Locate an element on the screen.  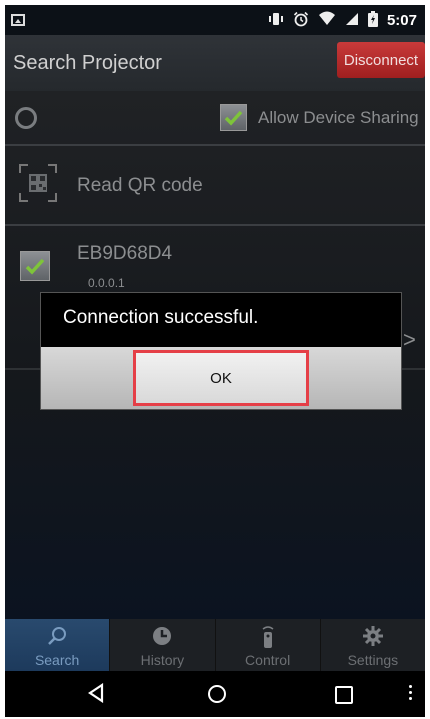
read-qr-row: Read QR code is located at coordinates (215, 183).